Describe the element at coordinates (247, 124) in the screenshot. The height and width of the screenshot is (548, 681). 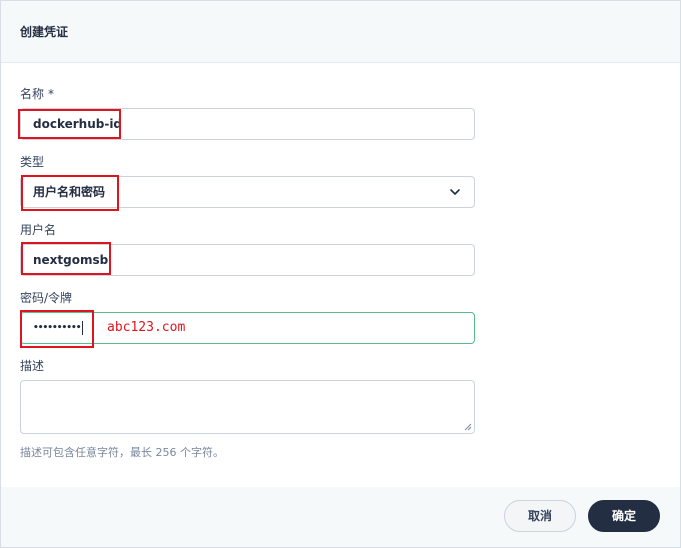
I see `name-input: dockerhub-id` at that location.